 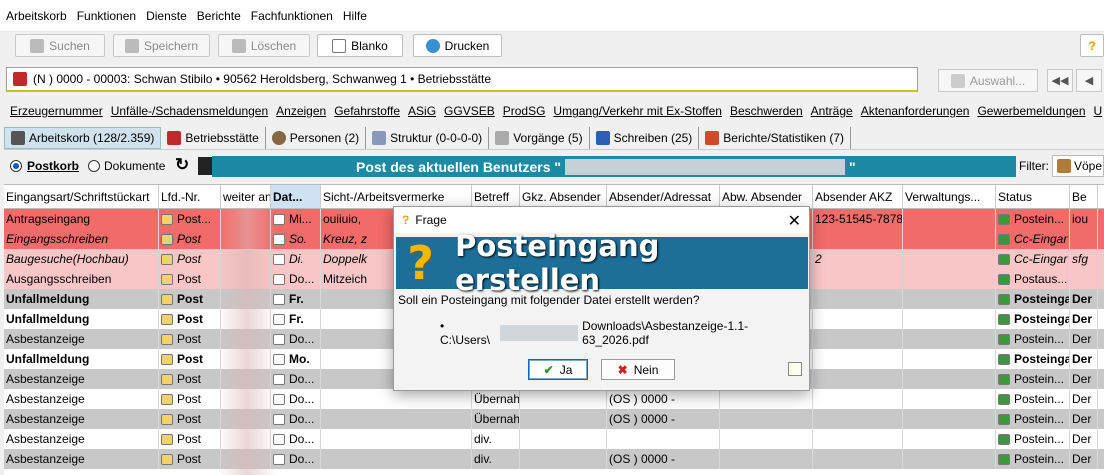 I want to click on link-asig: ASiG, so click(x=422, y=111).